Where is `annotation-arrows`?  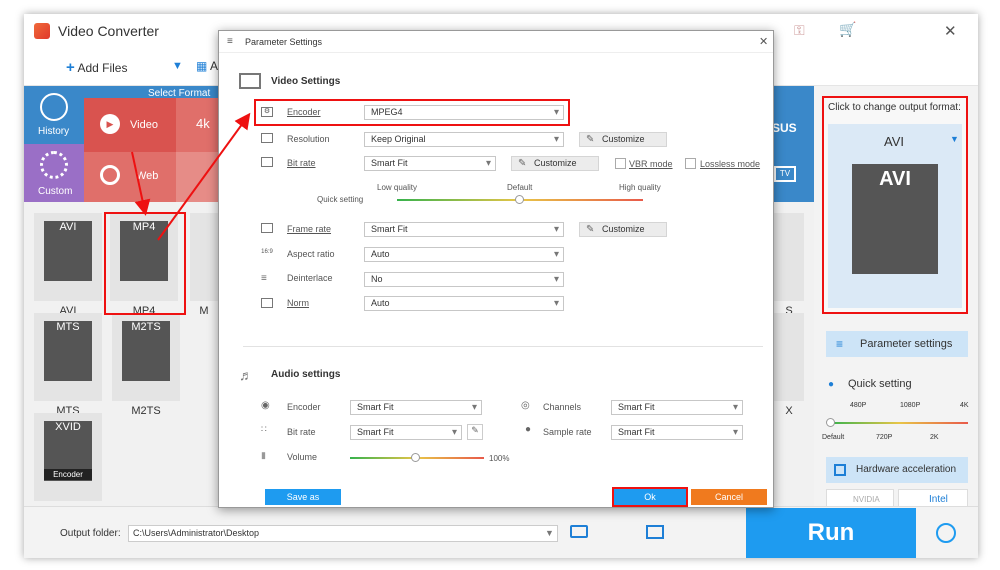
annotation-arrows is located at coordinates (191, 176).